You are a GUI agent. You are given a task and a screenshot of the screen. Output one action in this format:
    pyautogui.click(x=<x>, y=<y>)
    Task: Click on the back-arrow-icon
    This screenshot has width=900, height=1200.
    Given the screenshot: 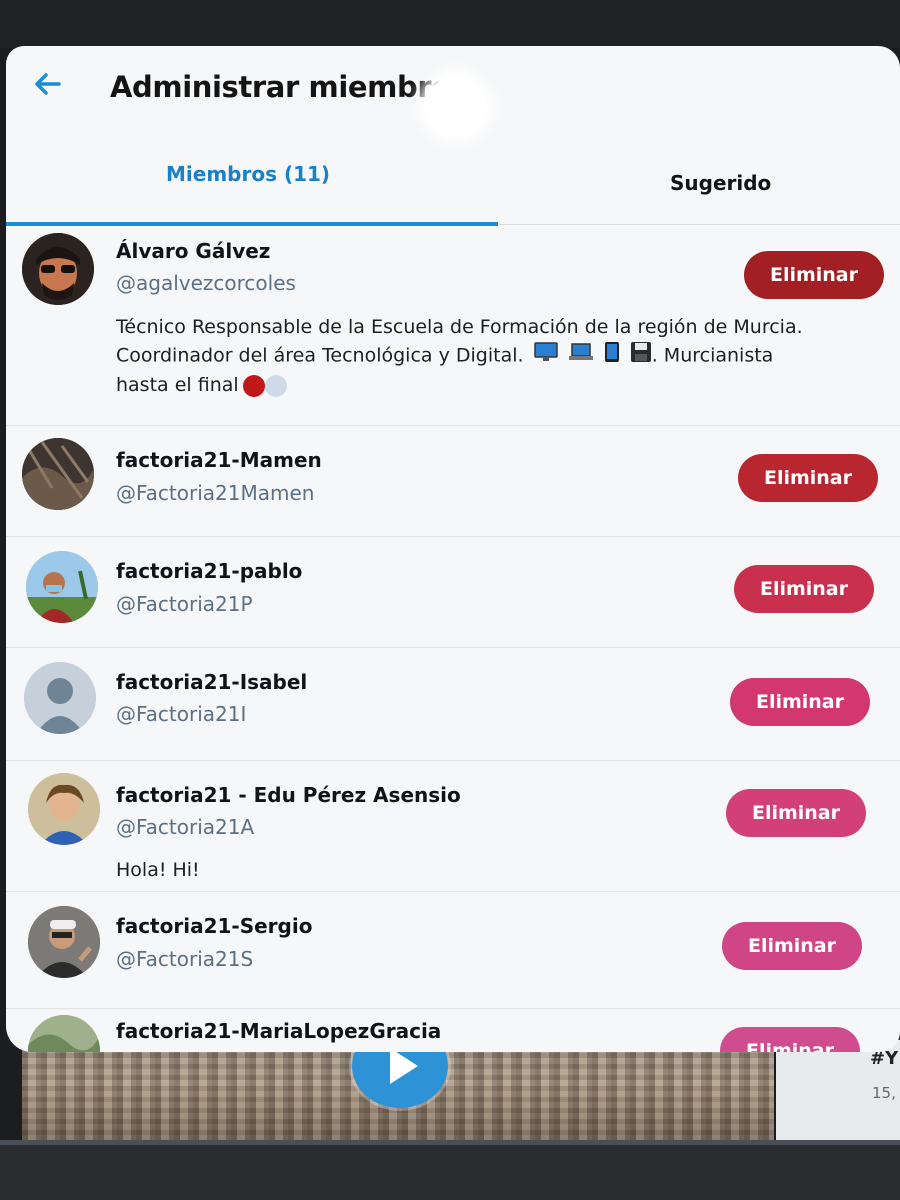 What is the action you would take?
    pyautogui.click(x=47, y=87)
    